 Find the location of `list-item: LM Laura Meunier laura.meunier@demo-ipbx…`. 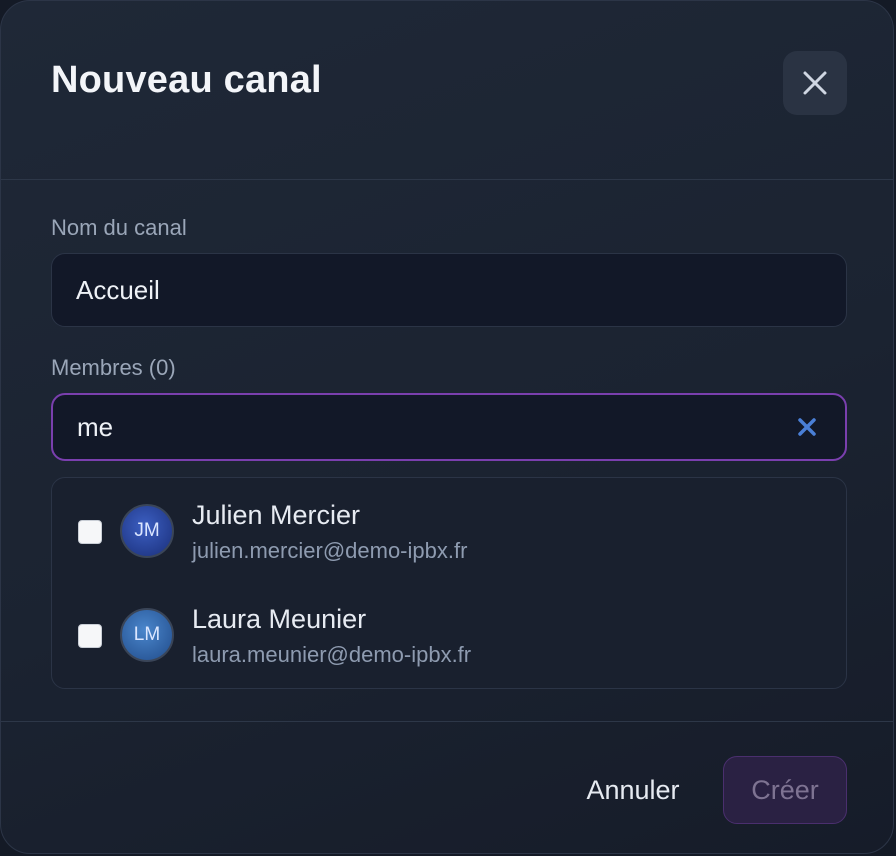

list-item: LM Laura Meunier laura.meunier@demo-ipbx… is located at coordinates (449, 634).